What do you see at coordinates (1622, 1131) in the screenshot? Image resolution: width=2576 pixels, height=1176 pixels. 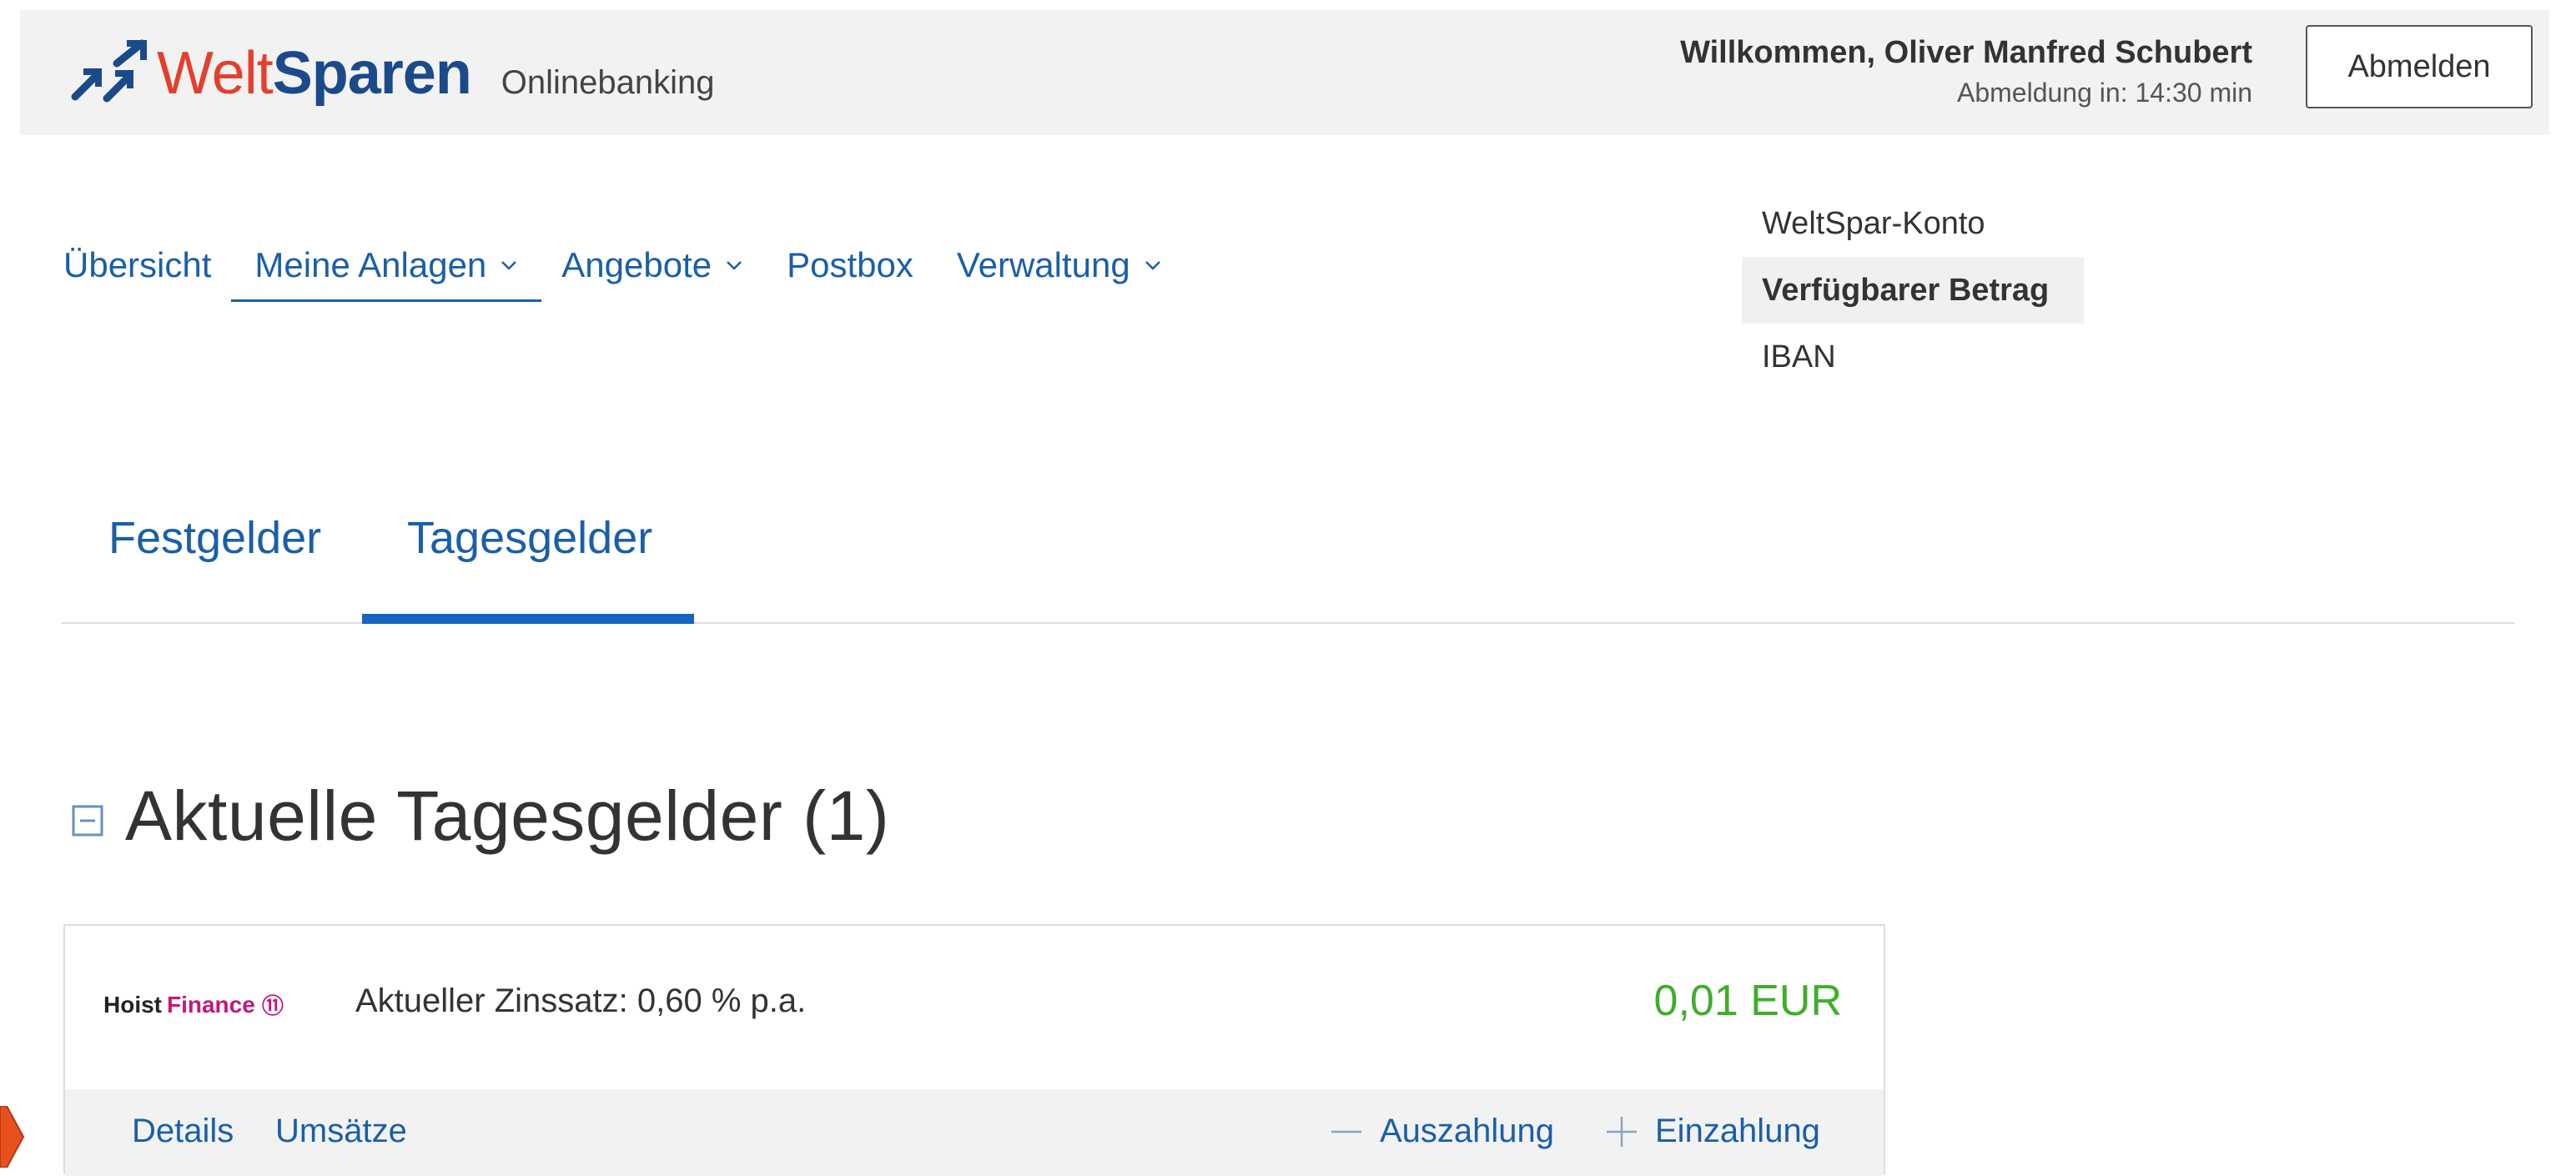 I see `plus-icon` at bounding box center [1622, 1131].